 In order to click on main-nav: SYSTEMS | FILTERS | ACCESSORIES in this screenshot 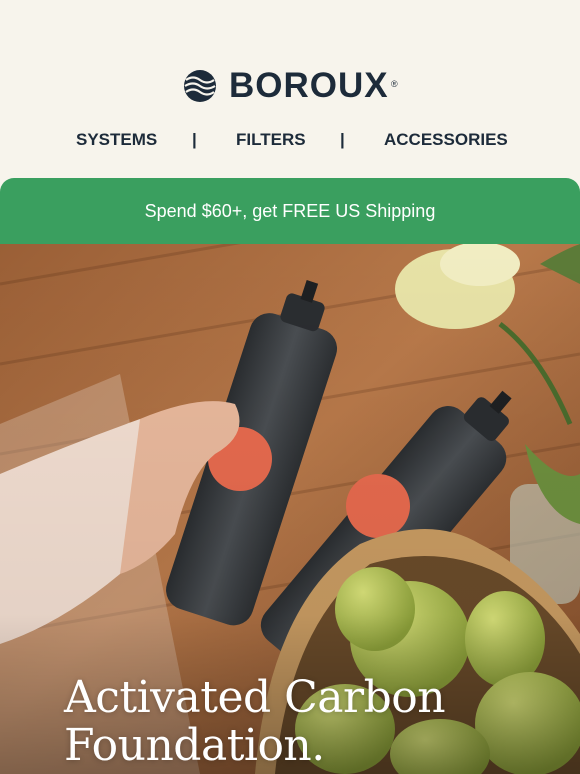, I will do `click(290, 140)`.